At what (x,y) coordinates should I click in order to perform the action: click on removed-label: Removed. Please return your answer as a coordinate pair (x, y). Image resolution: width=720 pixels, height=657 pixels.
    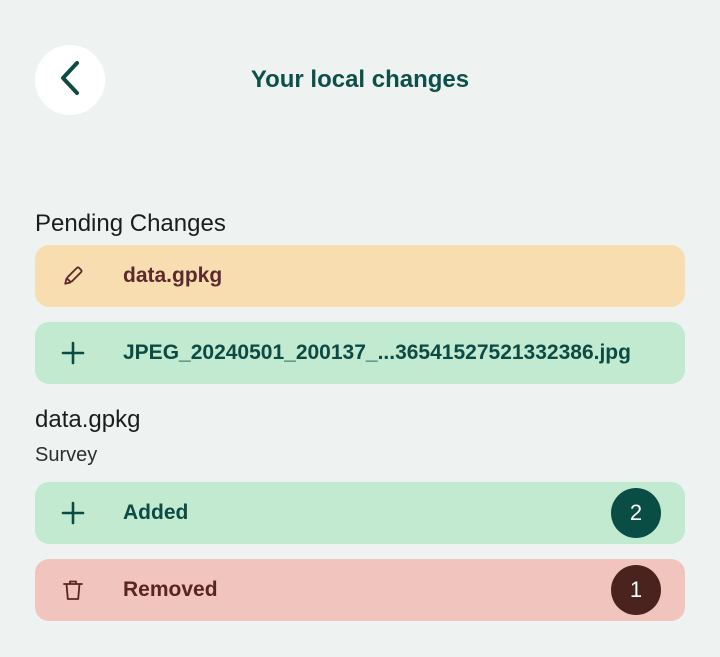
    Looking at the image, I should click on (170, 589).